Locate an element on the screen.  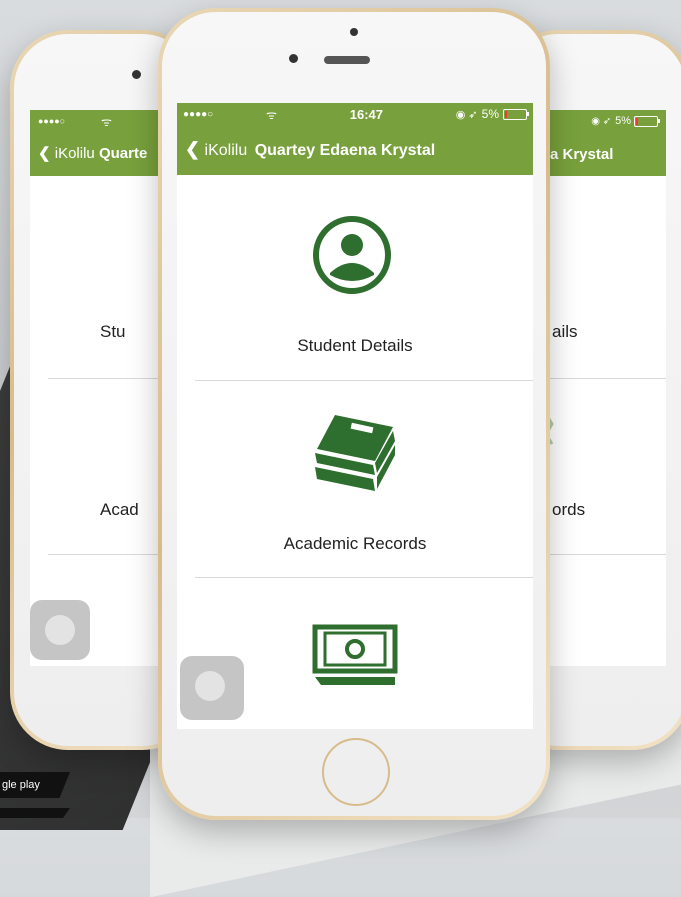
store-badge-strip is located at coordinates (35, 813).